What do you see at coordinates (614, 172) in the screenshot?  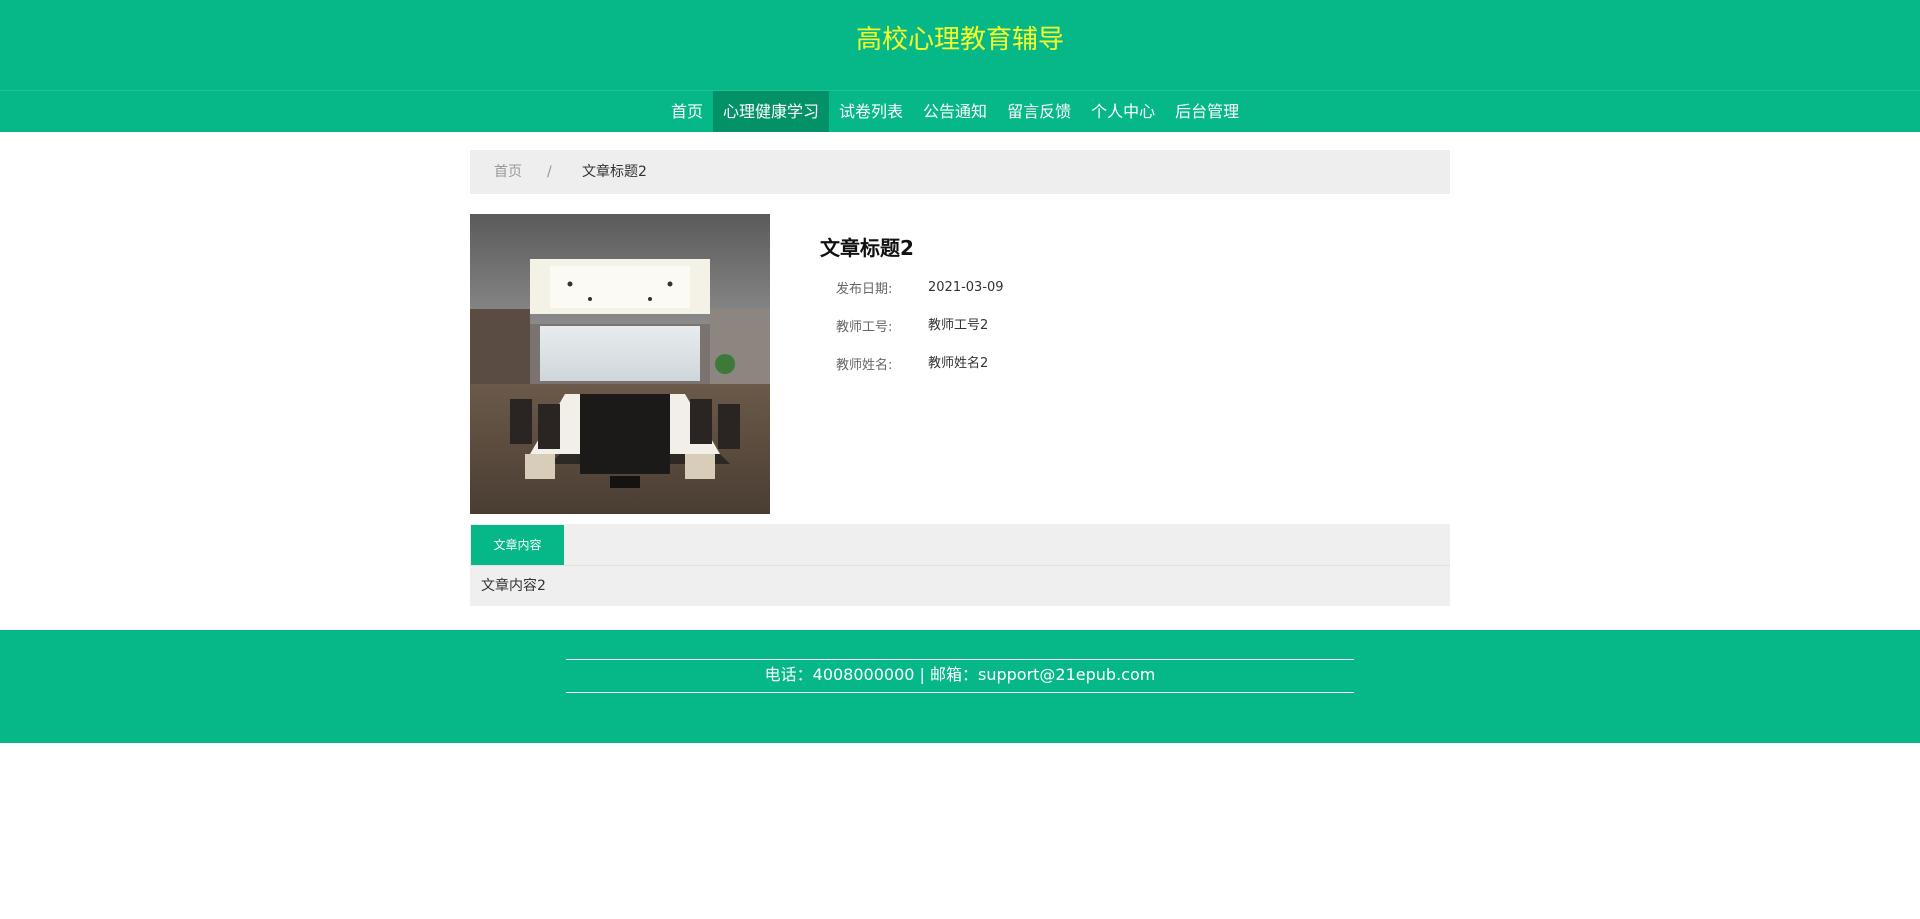 I see `breadcrumb-current: 文章标题2` at bounding box center [614, 172].